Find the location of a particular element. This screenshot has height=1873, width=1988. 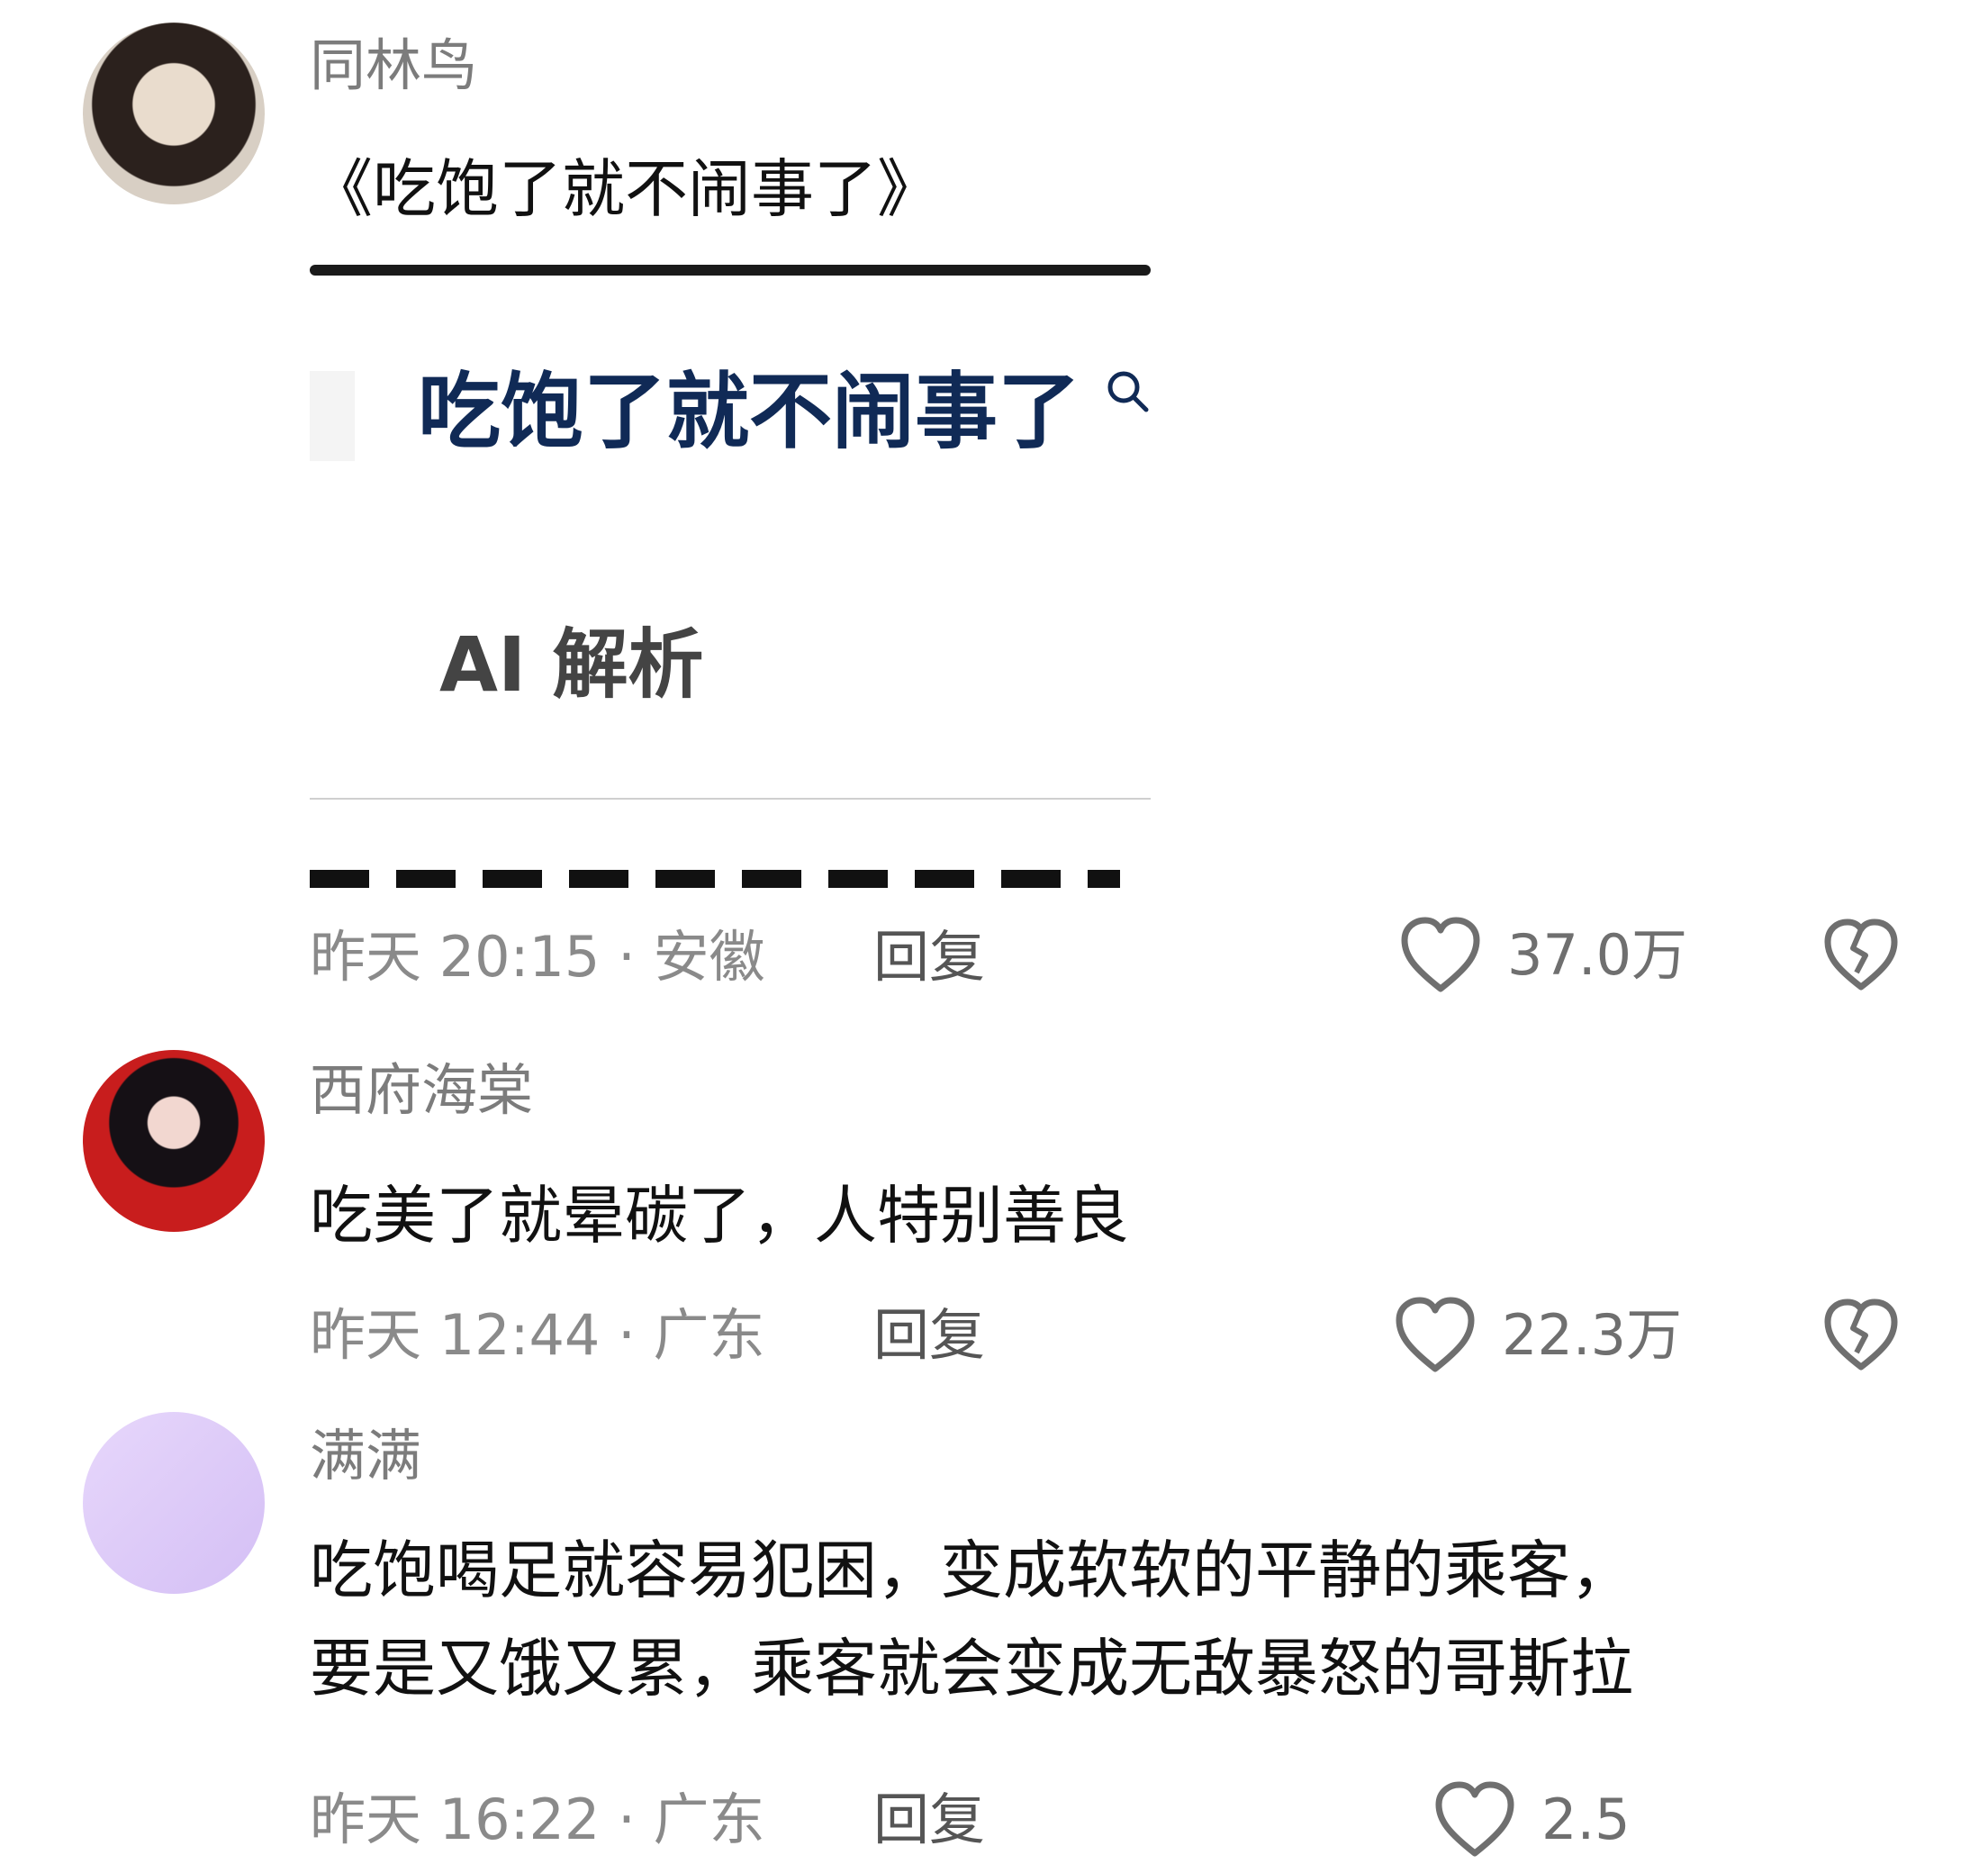

username: 西府海棠 is located at coordinates (421, 1090).